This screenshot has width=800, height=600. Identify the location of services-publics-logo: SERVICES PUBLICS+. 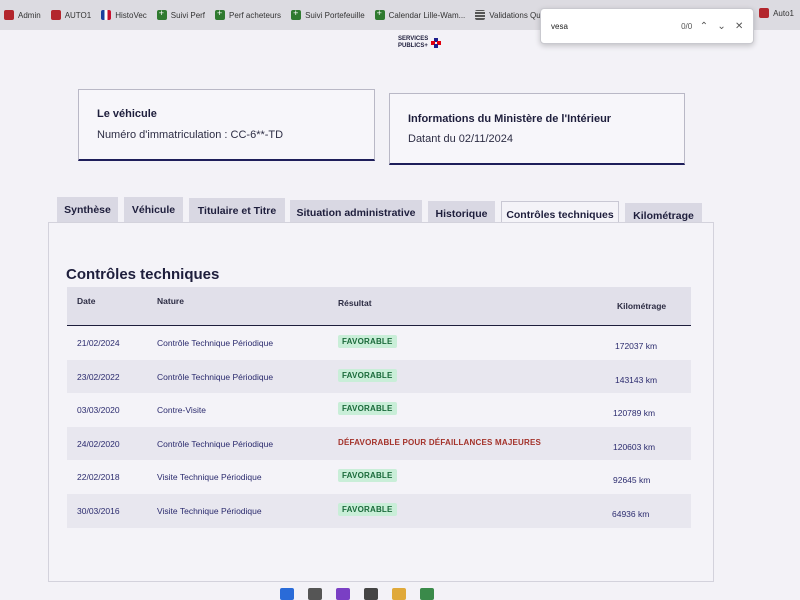
(420, 43).